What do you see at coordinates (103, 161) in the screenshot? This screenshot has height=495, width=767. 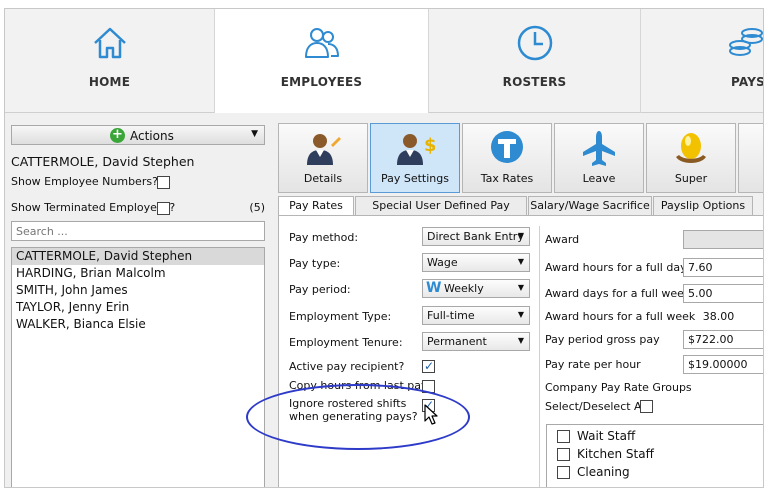 I see `selected-employee-name: CATTERMOLE, David Stephen` at bounding box center [103, 161].